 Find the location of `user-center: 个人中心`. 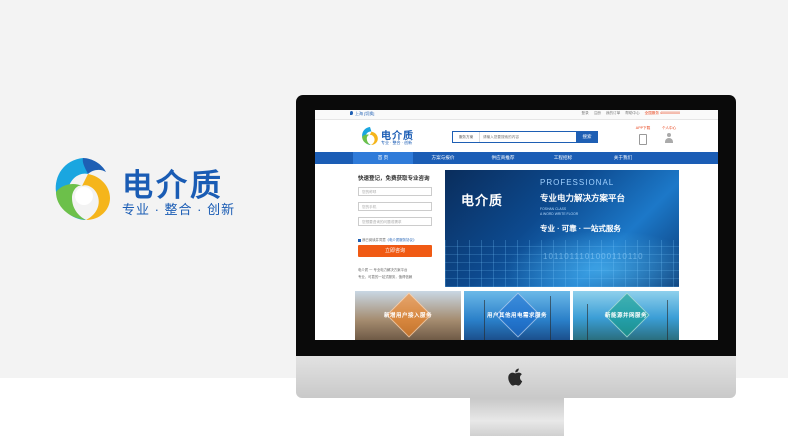

user-center: 个人中心 is located at coordinates (669, 134).